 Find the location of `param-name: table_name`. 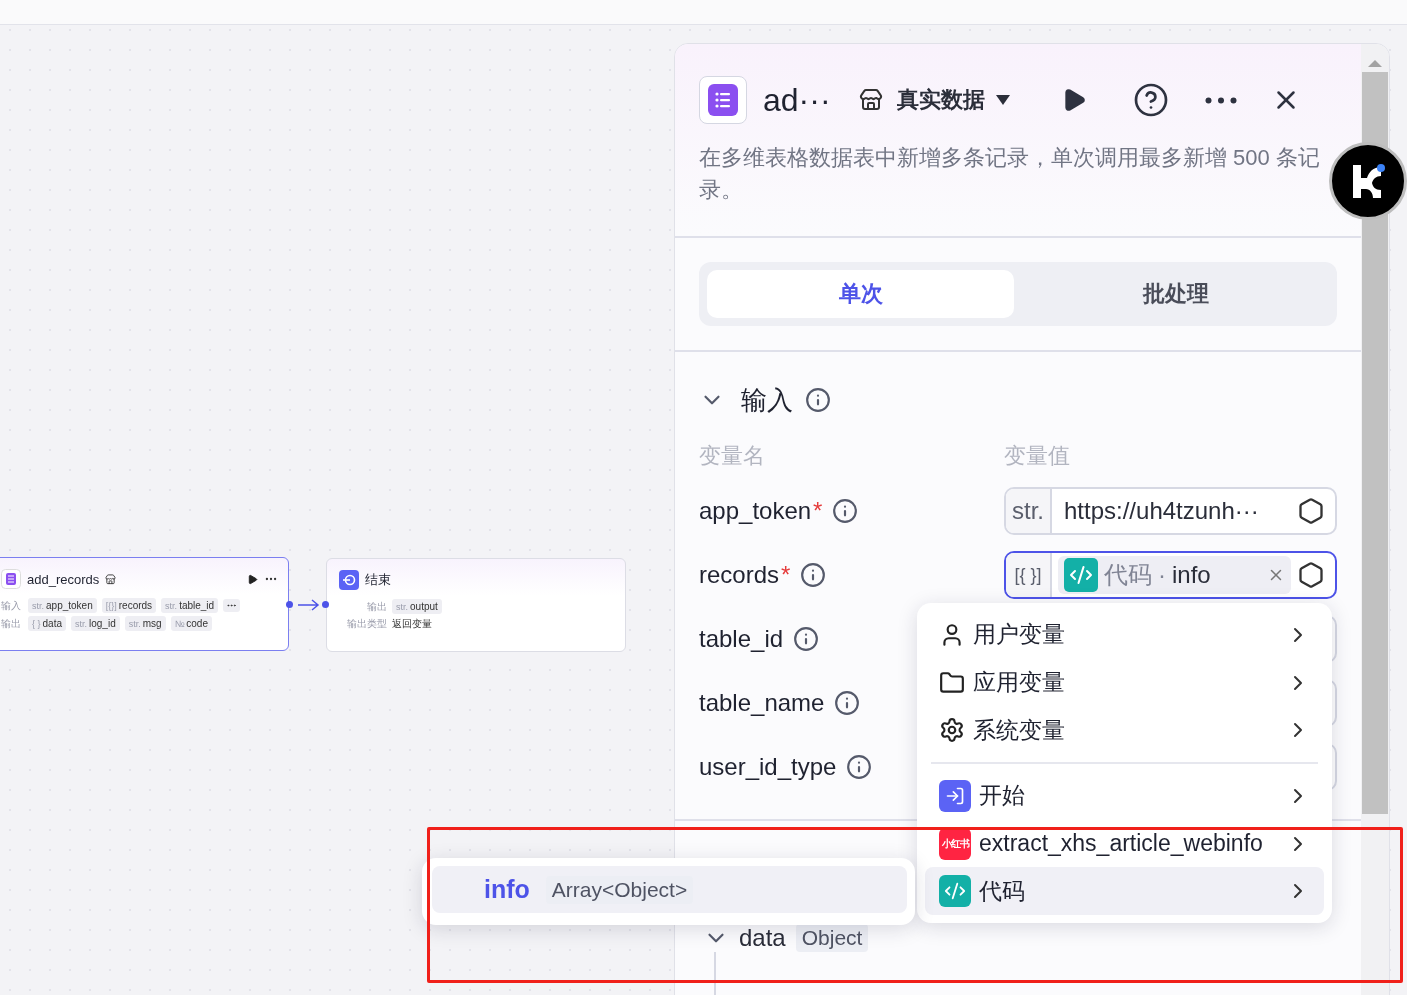

param-name: table_name is located at coordinates (762, 703).